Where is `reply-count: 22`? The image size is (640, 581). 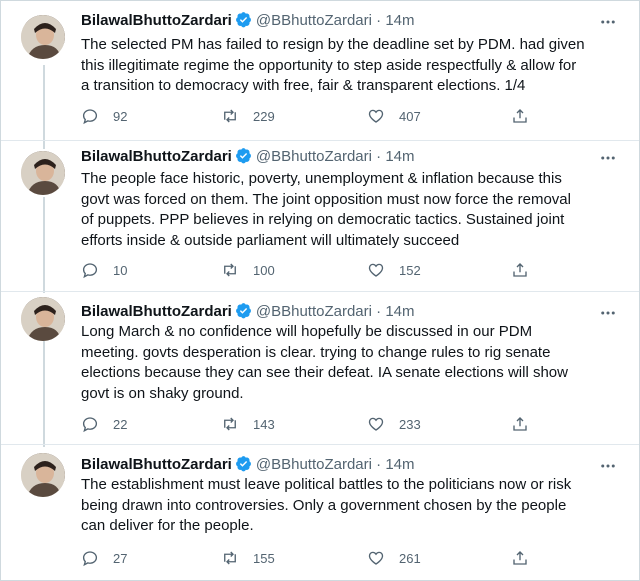 reply-count: 22 is located at coordinates (120, 424).